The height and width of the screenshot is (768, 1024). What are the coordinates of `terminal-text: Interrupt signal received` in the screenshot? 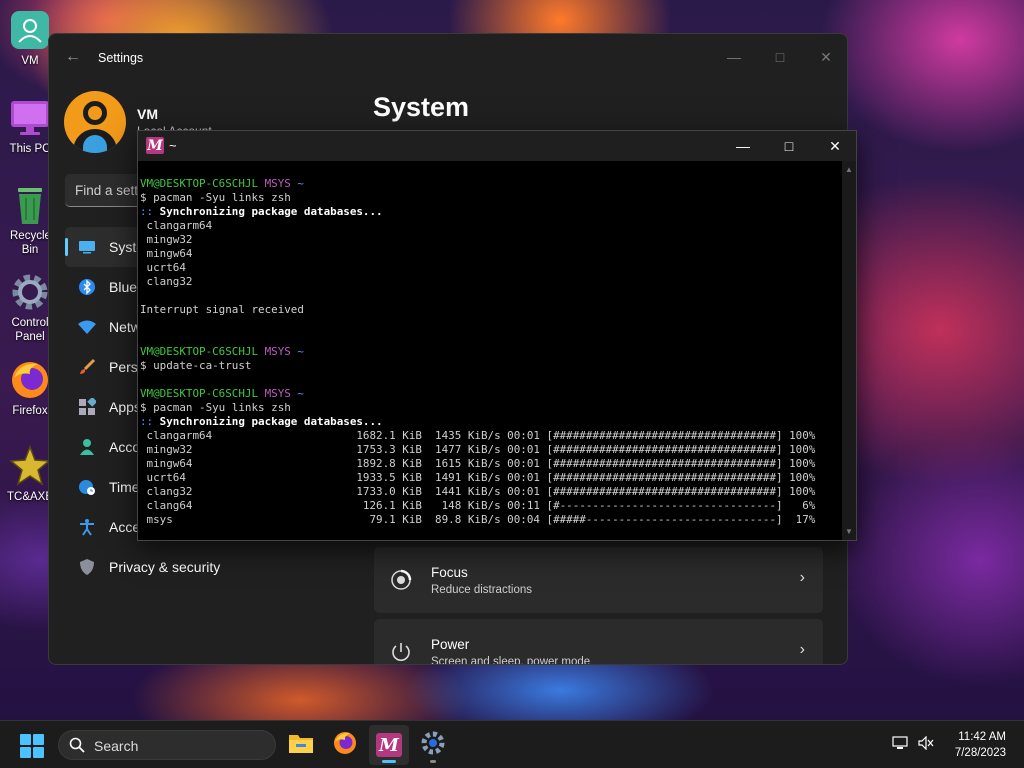 It's located at (222, 309).